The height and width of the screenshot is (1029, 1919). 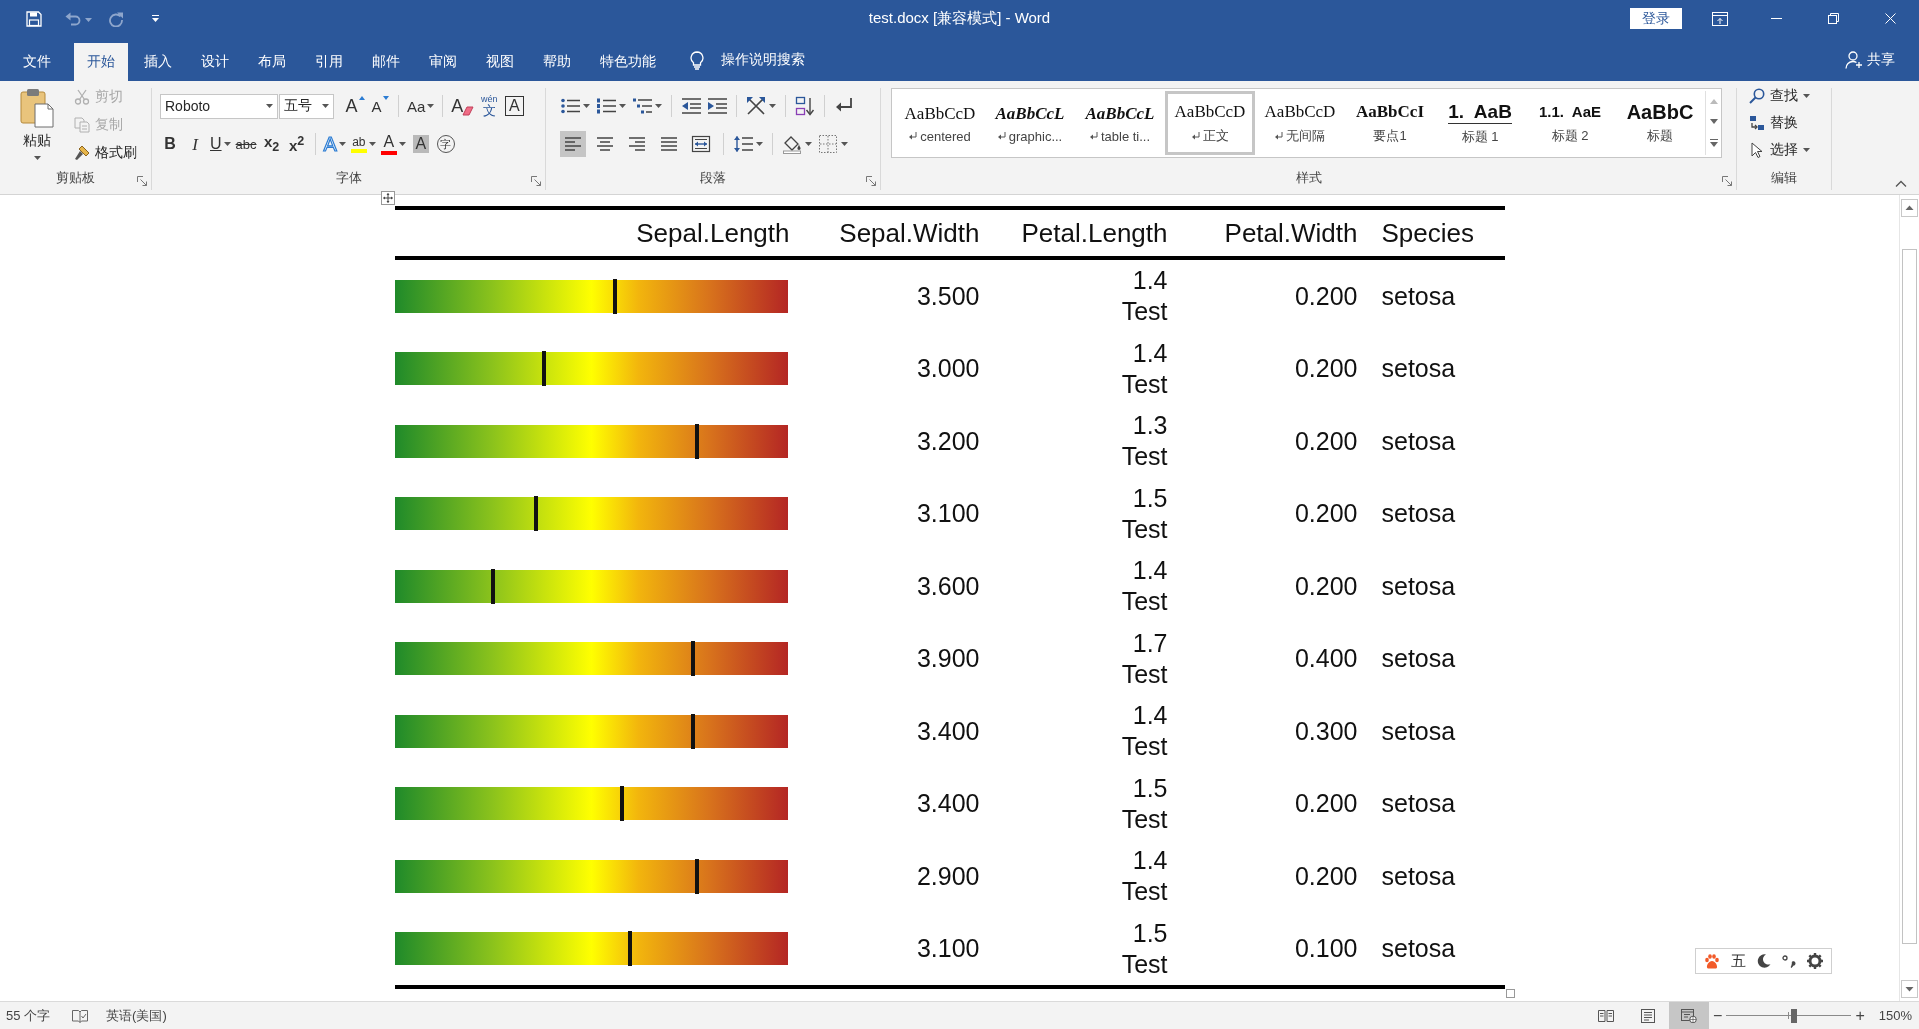 I want to click on decrease-indent-icon, so click(x=691, y=106).